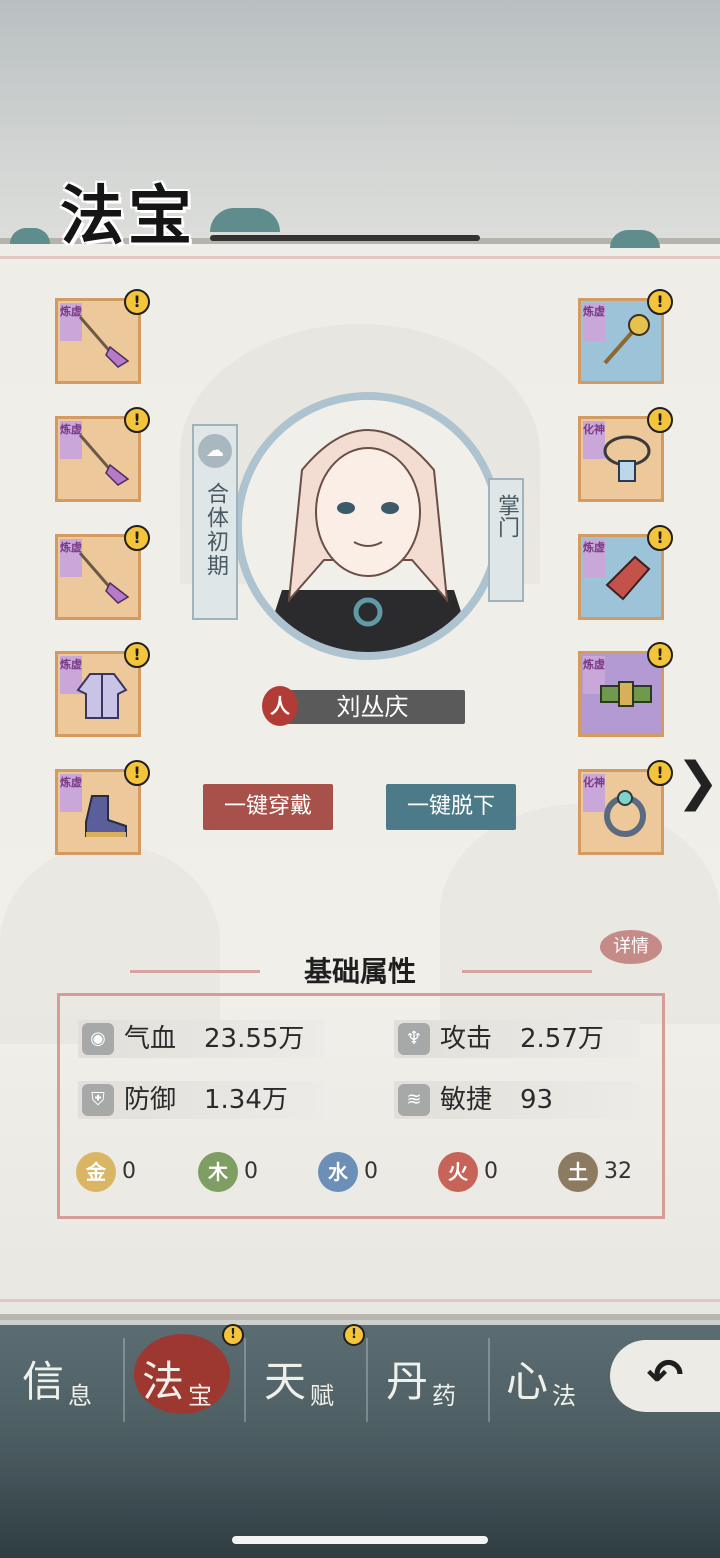 This screenshot has height=1558, width=720. What do you see at coordinates (96, 1172) in the screenshot?
I see `metal-icon: 金` at bounding box center [96, 1172].